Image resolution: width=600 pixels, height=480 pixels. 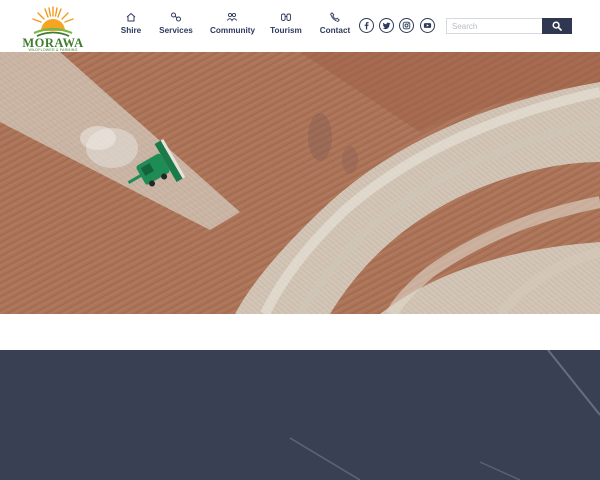 What do you see at coordinates (286, 17) in the screenshot?
I see `binoculars-icon` at bounding box center [286, 17].